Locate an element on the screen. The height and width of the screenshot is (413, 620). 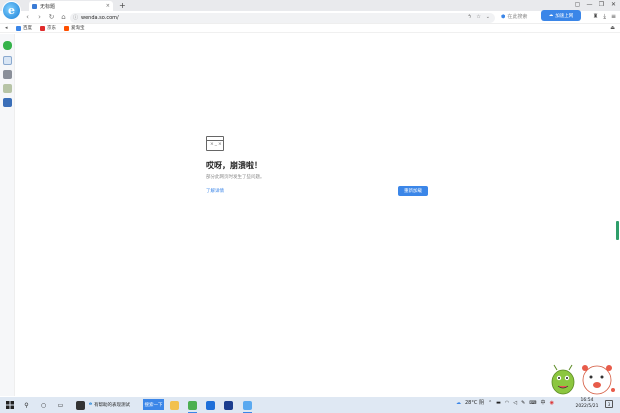
sidebar is located at coordinates (7, 215).